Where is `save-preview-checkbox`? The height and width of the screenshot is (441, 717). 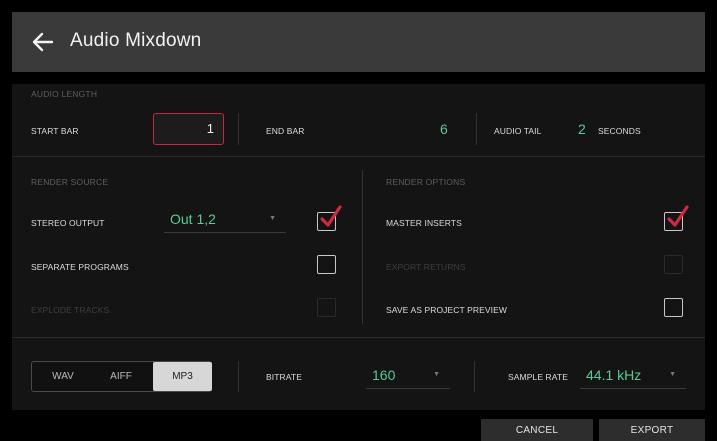
save-preview-checkbox is located at coordinates (673, 307).